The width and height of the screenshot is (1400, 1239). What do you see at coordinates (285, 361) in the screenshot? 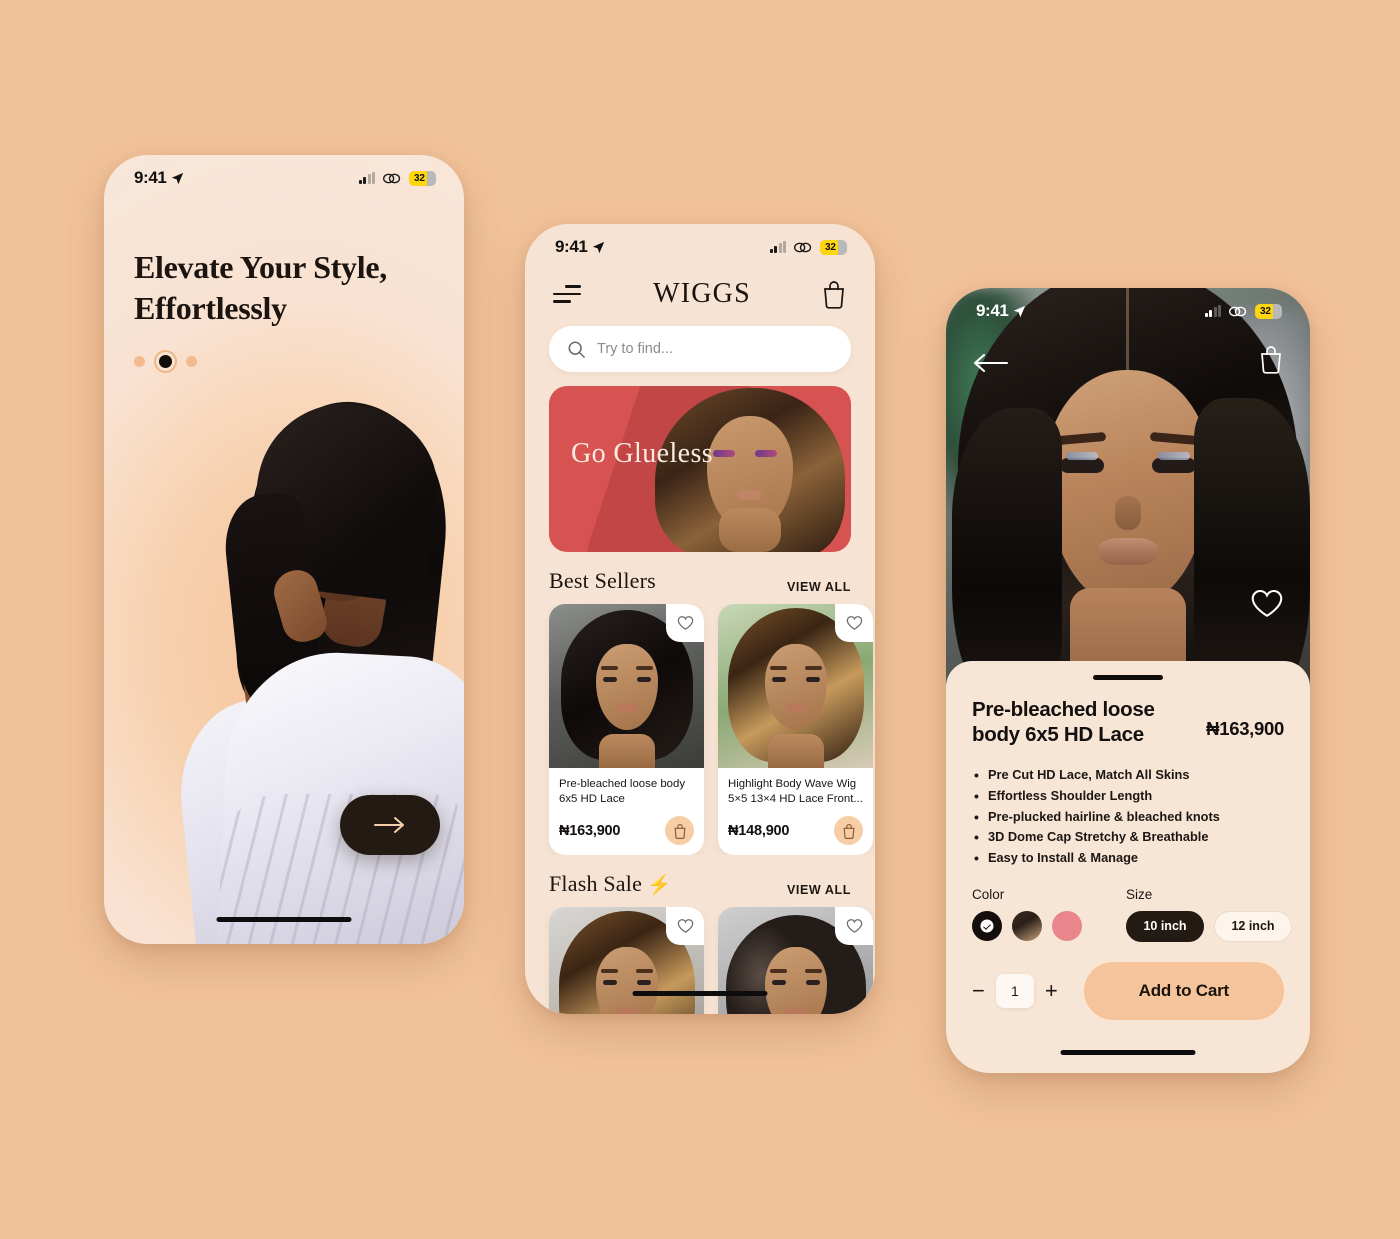
I see `pagination-dots` at bounding box center [285, 361].